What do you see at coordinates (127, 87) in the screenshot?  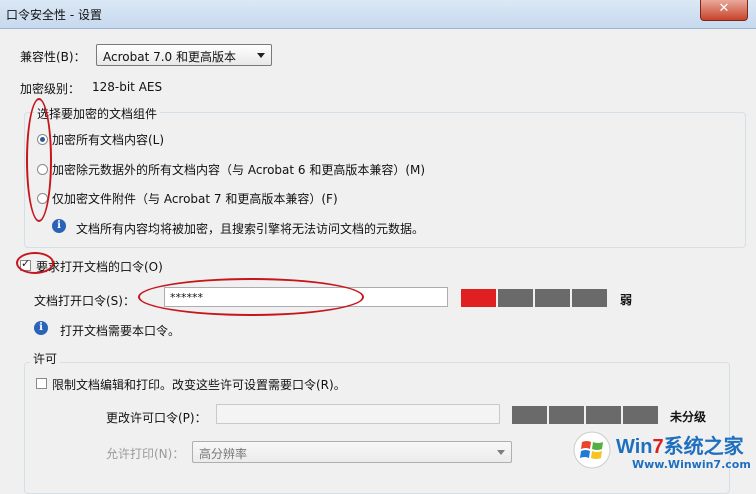 I see `encryption-value: 128-bit AES` at bounding box center [127, 87].